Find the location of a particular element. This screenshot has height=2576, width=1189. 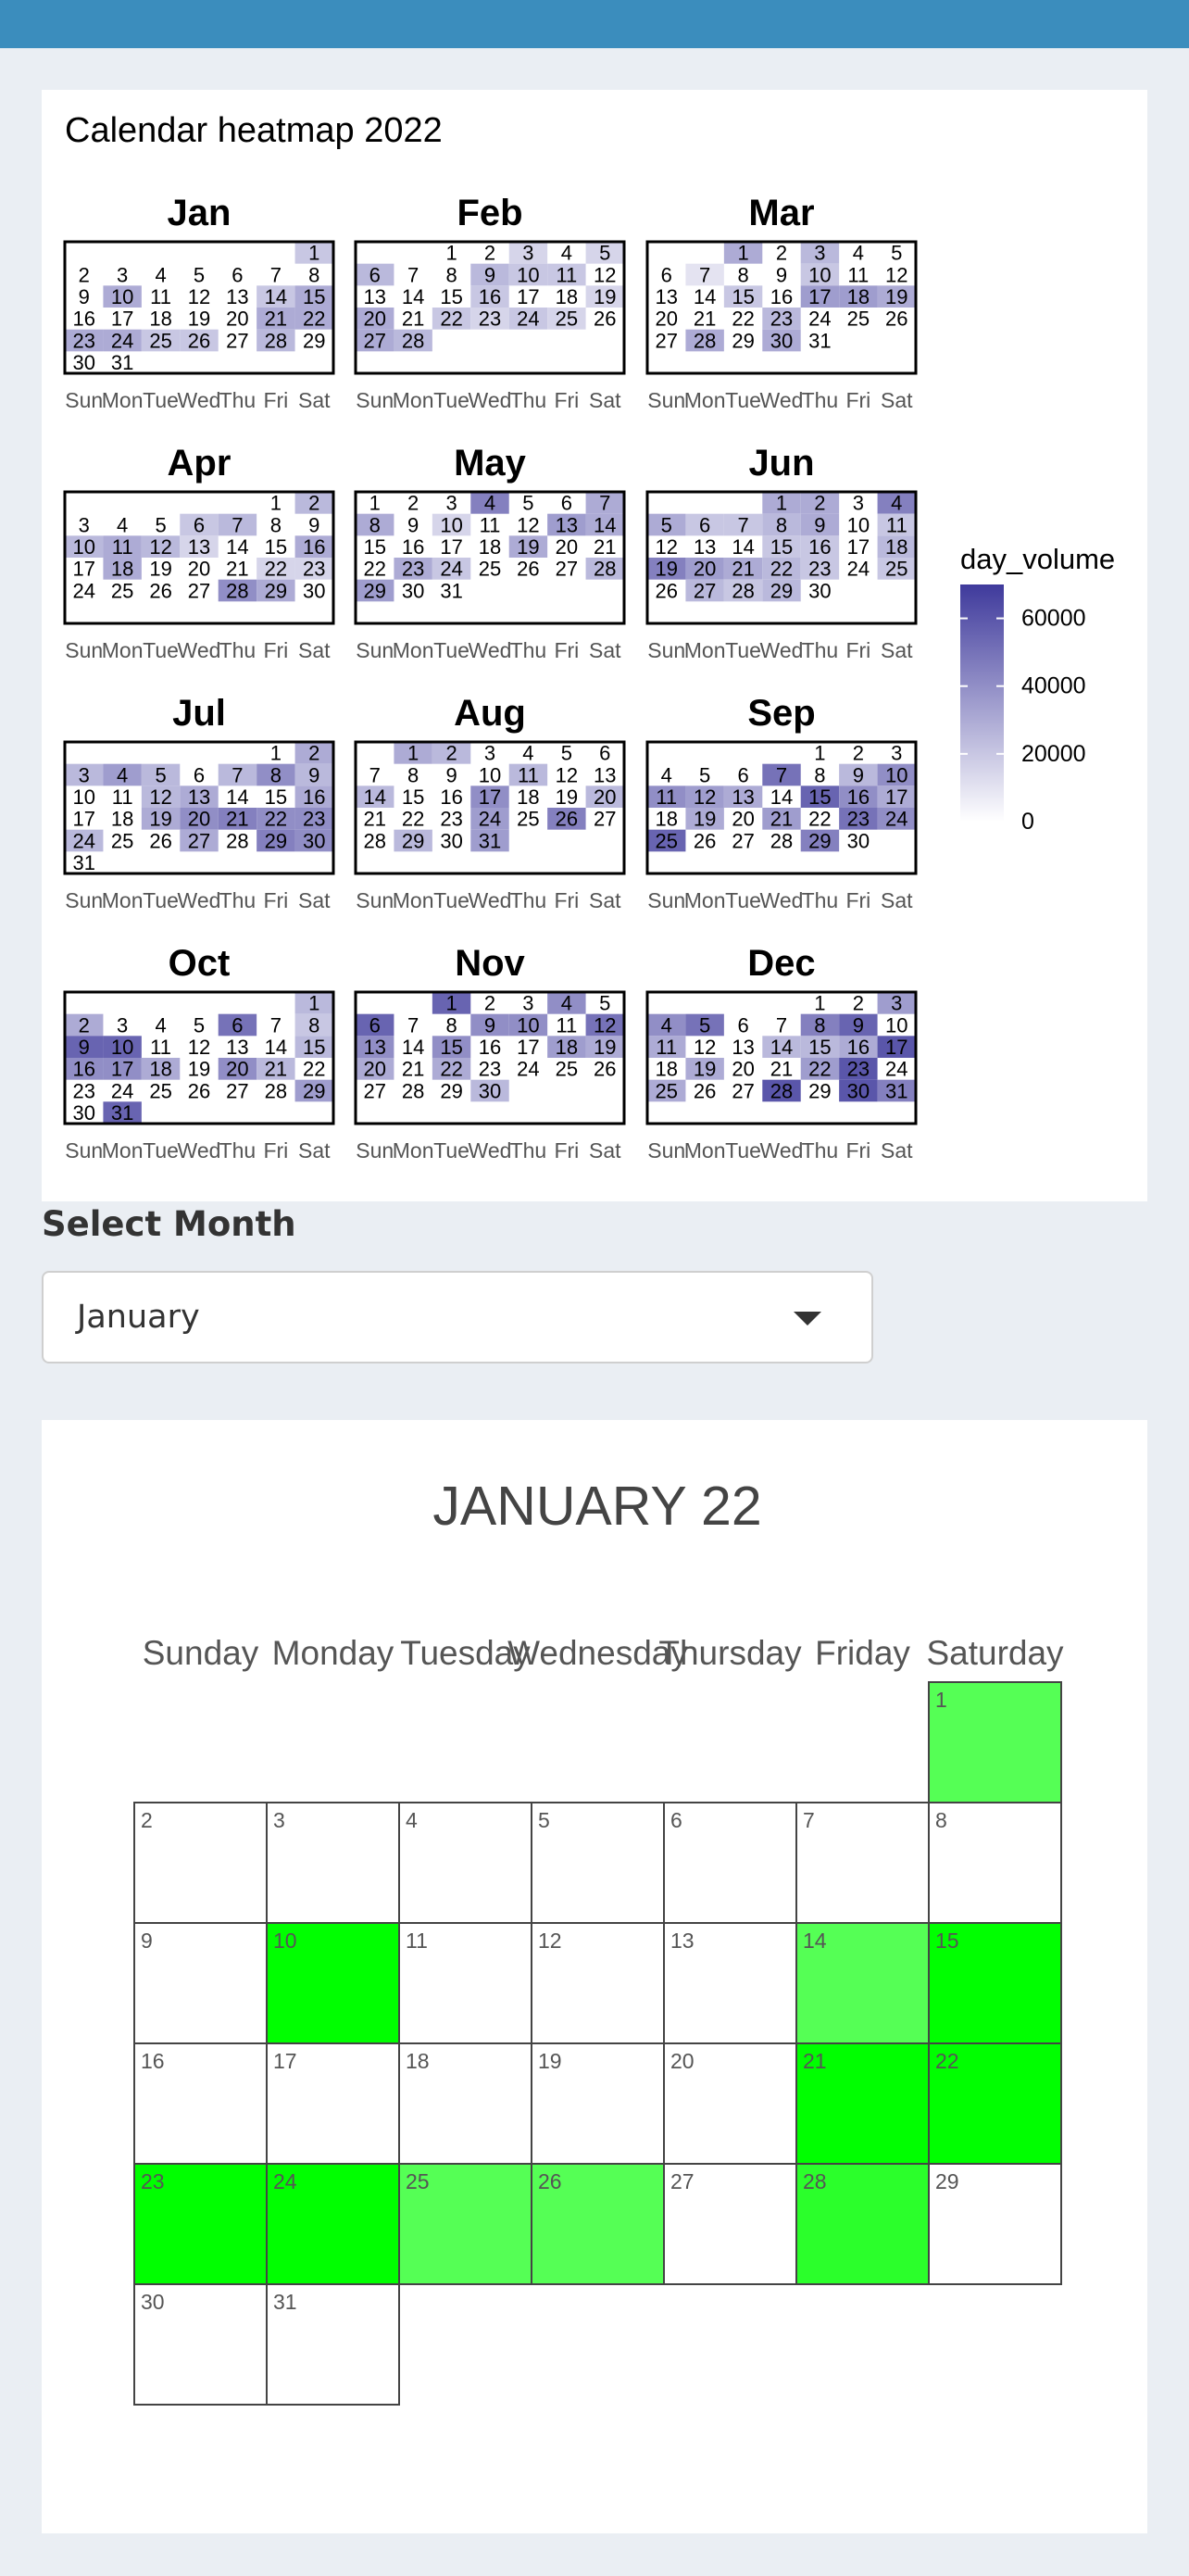

month-label: Feb is located at coordinates (489, 213).